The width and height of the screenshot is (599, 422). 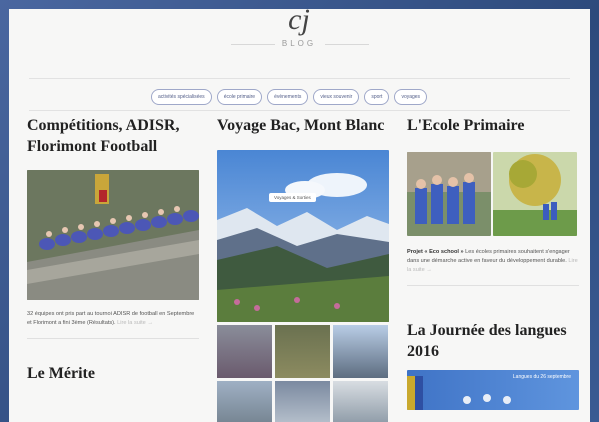 I want to click on header-rule-left, so click(x=253, y=44).